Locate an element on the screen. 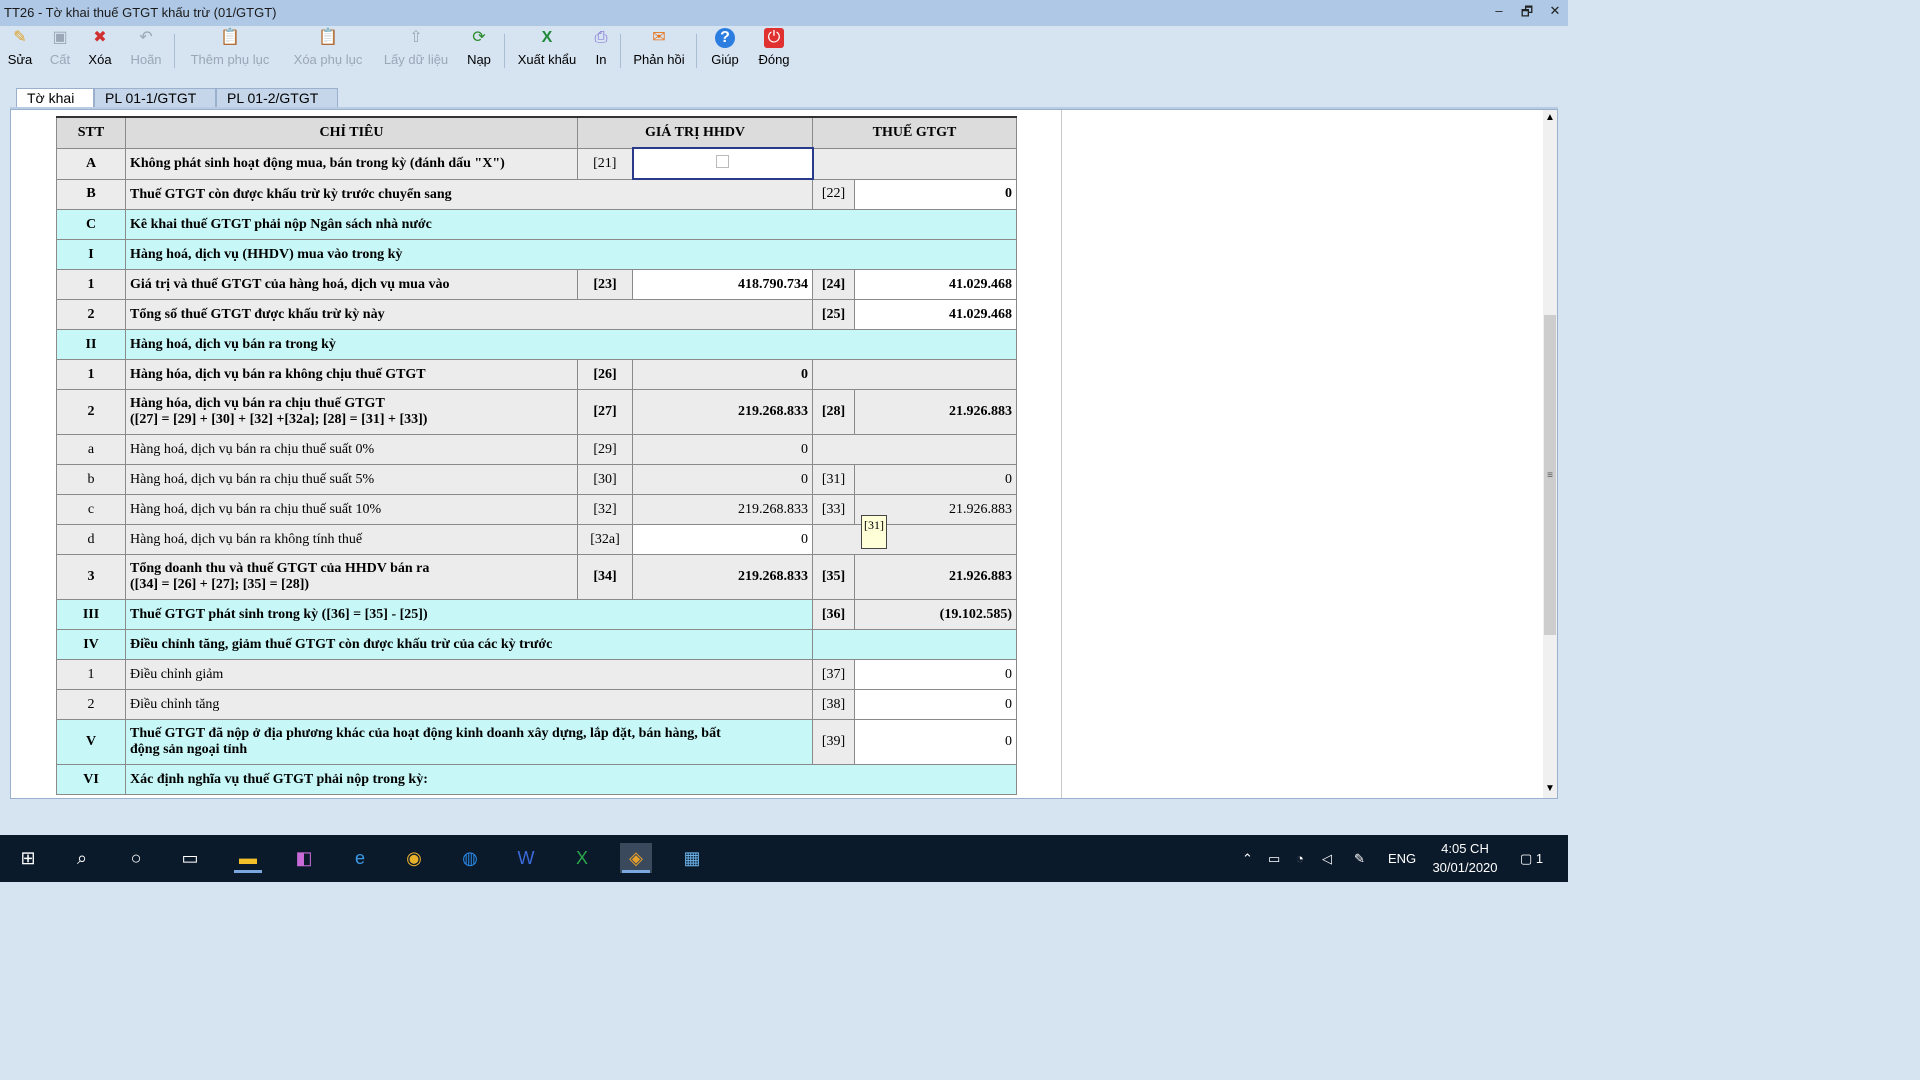  field-35: 21.926.883 is located at coordinates (935, 577).